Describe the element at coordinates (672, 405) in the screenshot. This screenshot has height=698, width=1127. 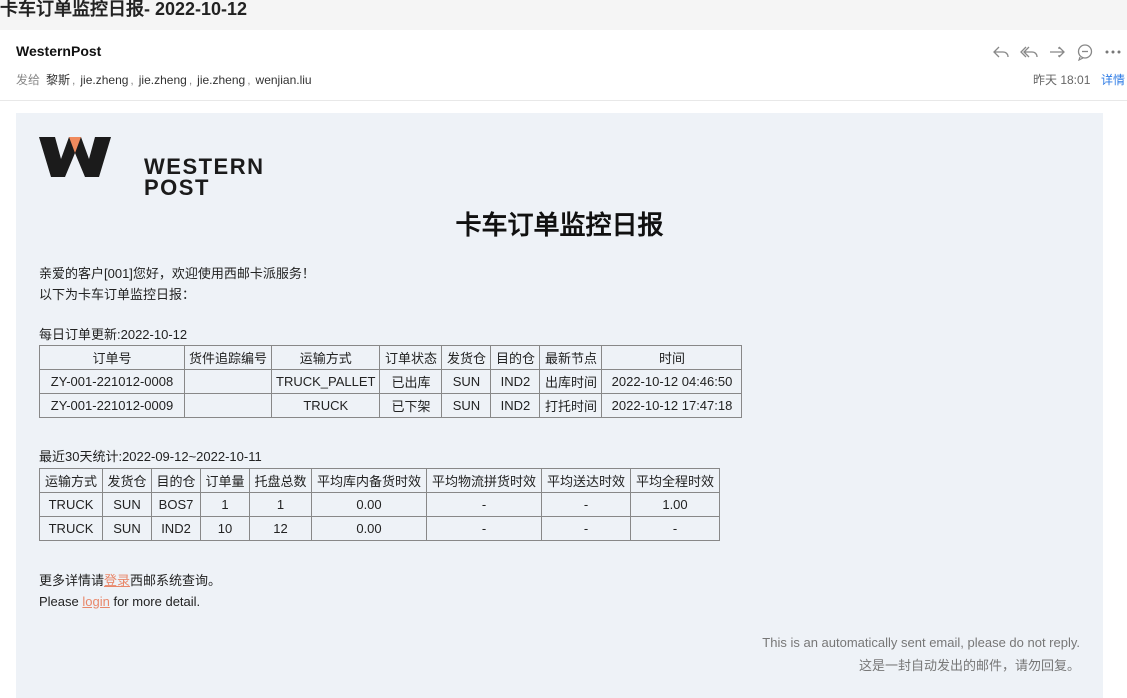
I see `table-cell: 2022-10-12 17:47:18` at that location.